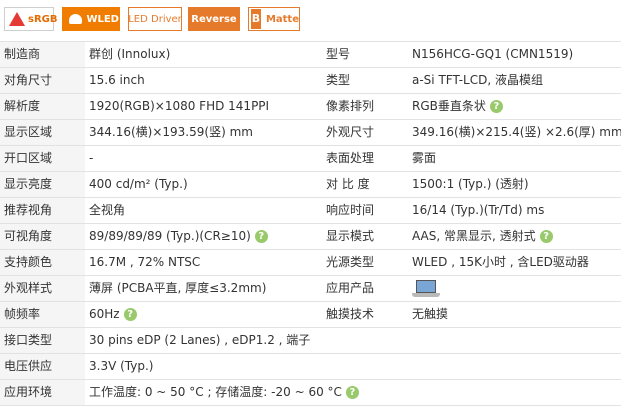 This screenshot has width=621, height=408. What do you see at coordinates (170, 236) in the screenshot?
I see `spec-value: 89/89/89/89 (Typ.)(CR≥10)` at bounding box center [170, 236].